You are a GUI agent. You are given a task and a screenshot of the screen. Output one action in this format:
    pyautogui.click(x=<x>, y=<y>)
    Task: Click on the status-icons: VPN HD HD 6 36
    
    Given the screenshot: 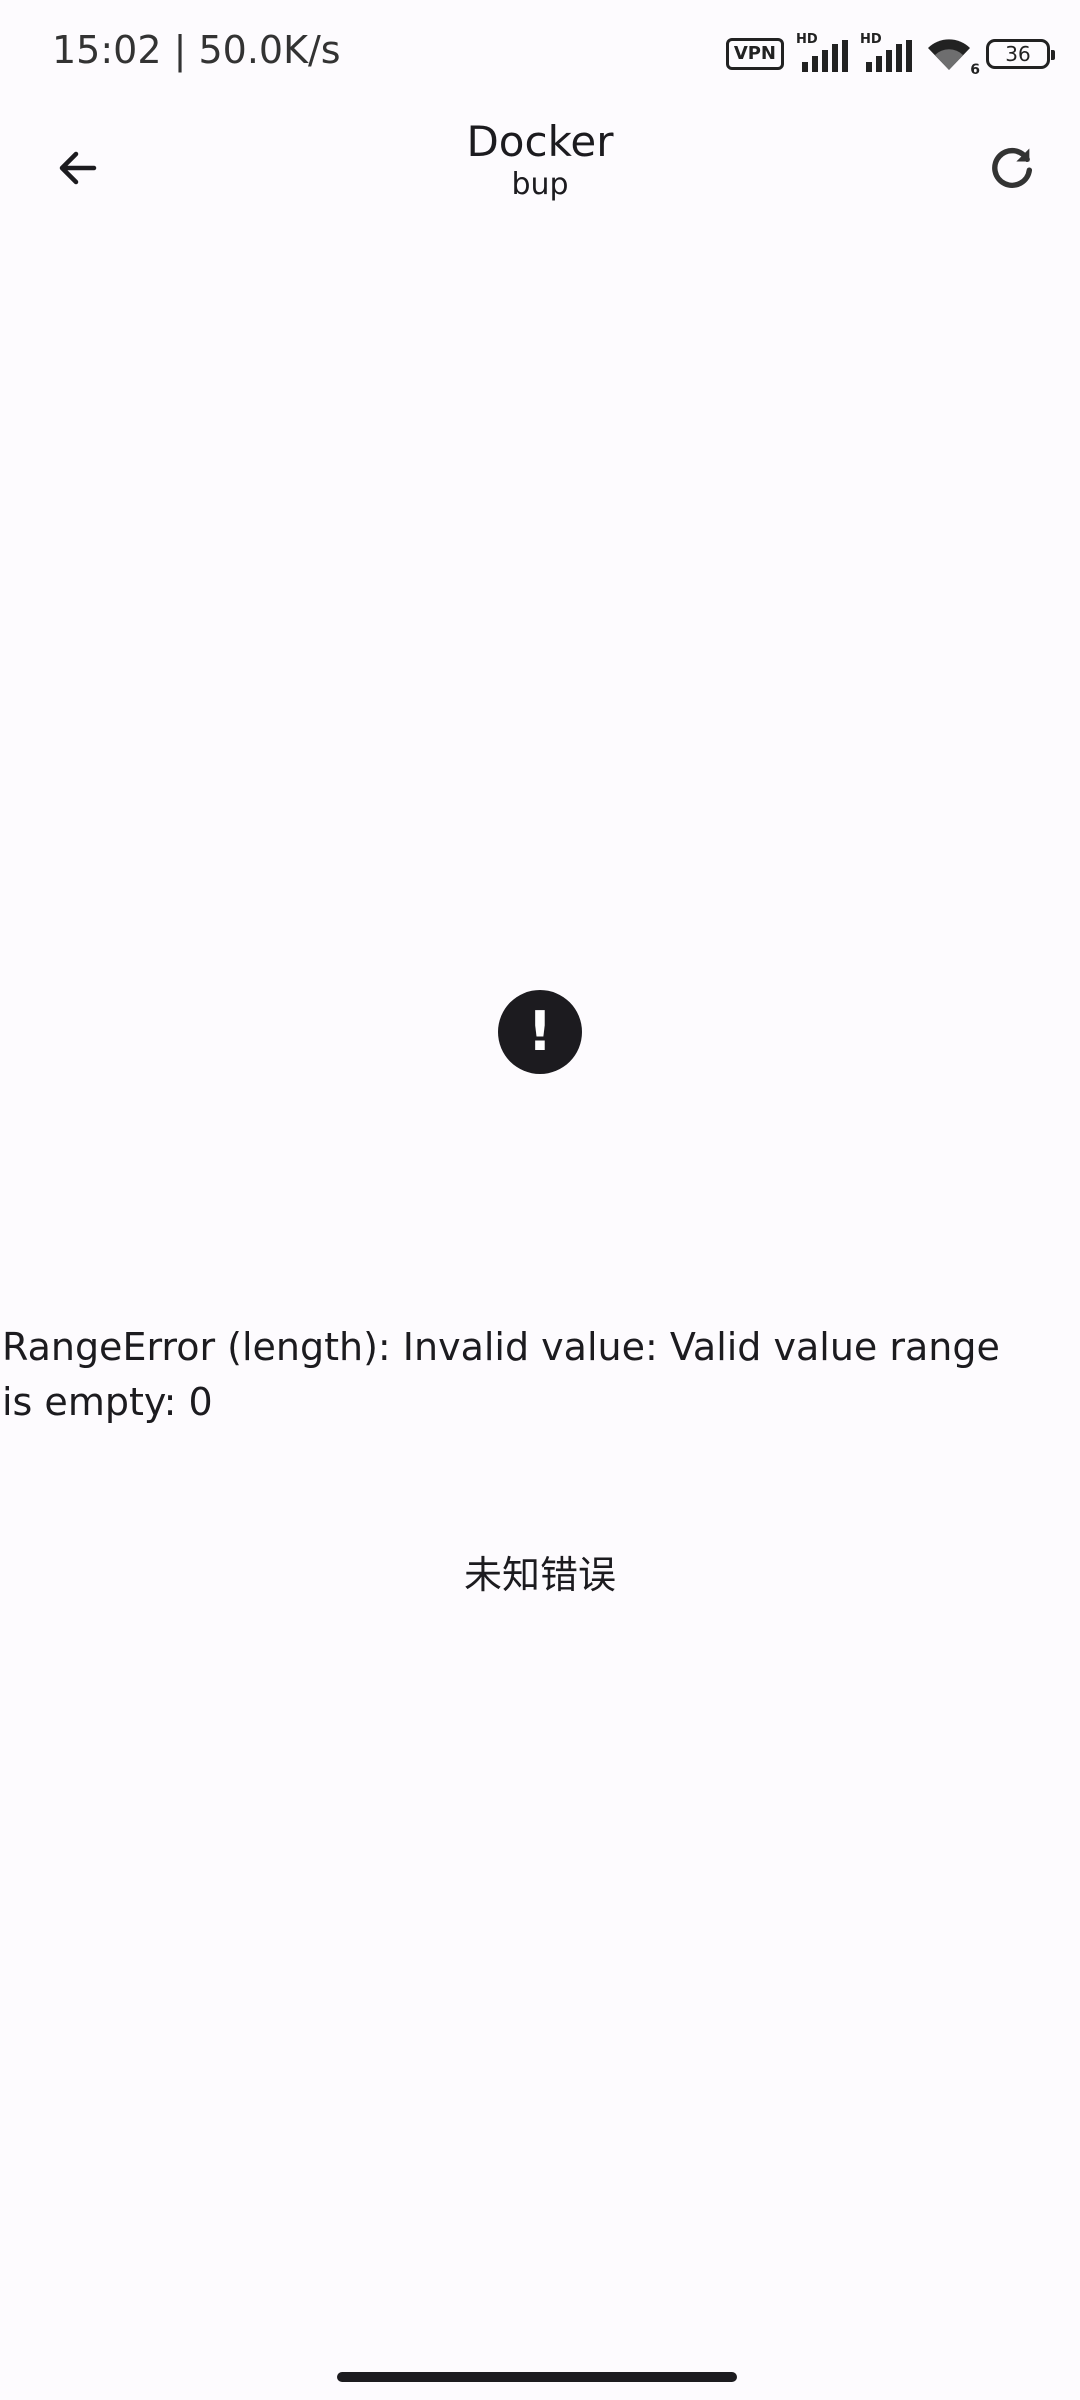 What is the action you would take?
    pyautogui.click(x=890, y=55)
    